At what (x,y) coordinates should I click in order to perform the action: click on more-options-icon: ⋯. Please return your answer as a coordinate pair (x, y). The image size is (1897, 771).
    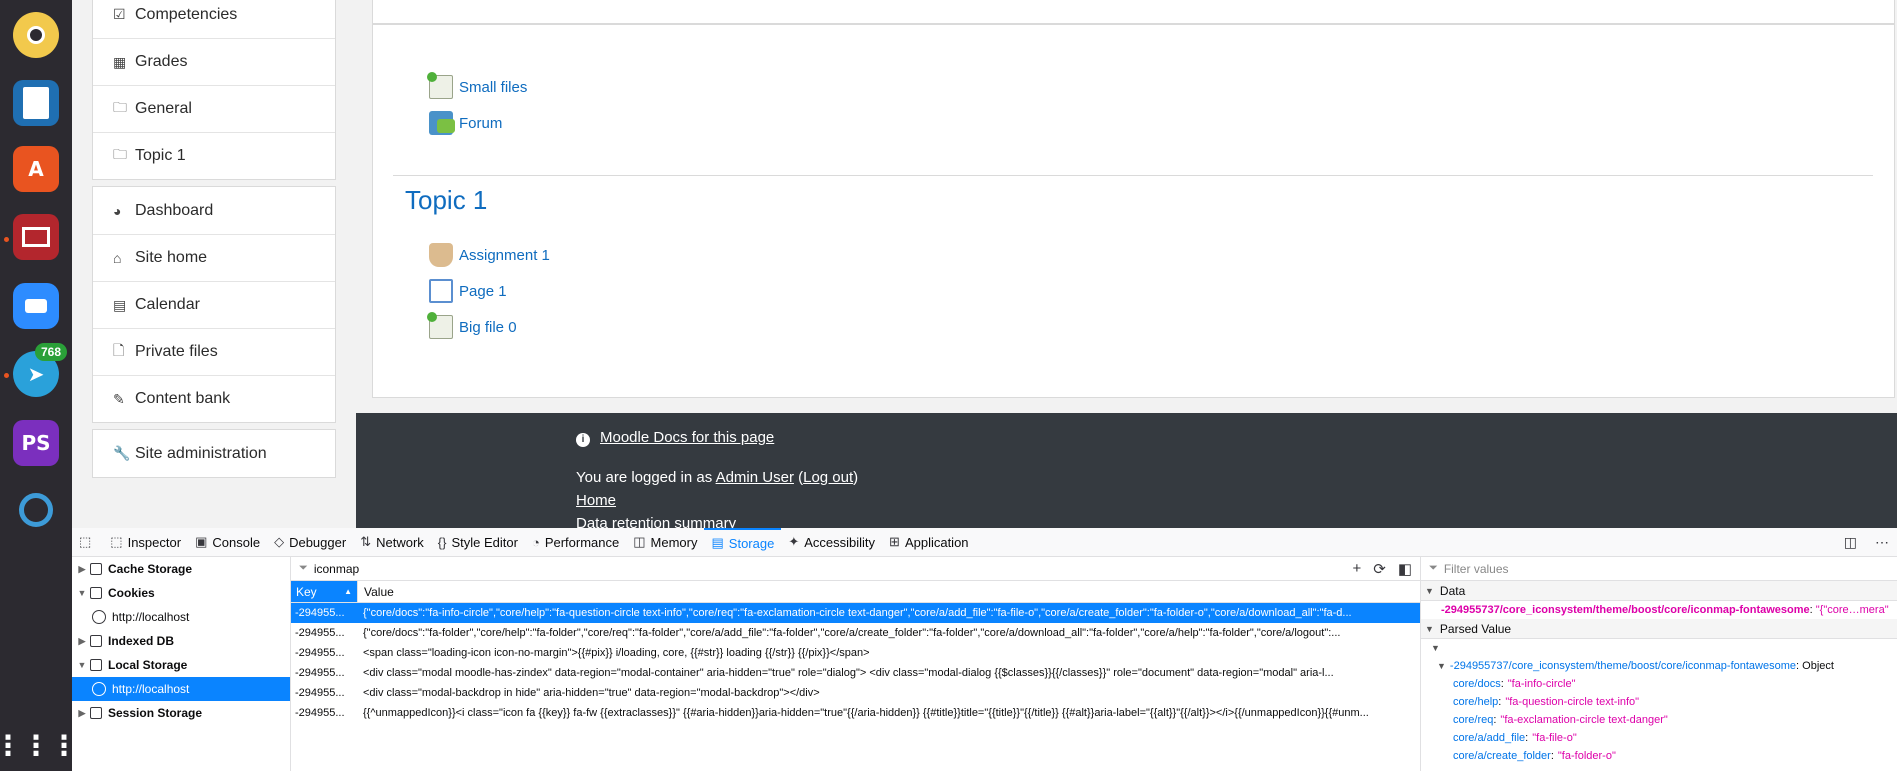
    Looking at the image, I should click on (1882, 542).